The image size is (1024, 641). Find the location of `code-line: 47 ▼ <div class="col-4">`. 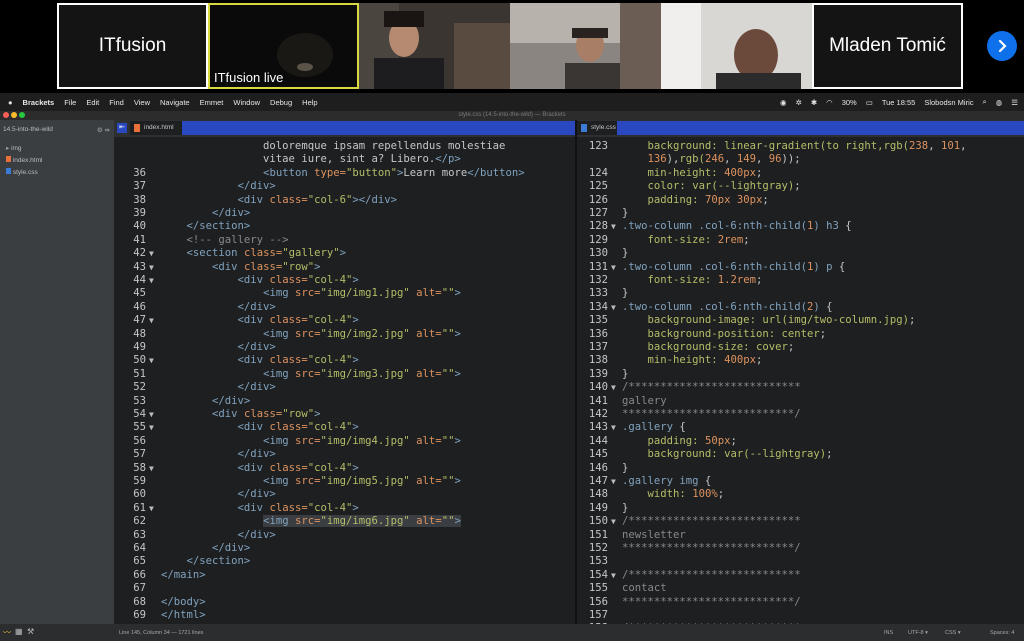

code-line: 47 ▼ <div class="col-4"> is located at coordinates (344, 320).